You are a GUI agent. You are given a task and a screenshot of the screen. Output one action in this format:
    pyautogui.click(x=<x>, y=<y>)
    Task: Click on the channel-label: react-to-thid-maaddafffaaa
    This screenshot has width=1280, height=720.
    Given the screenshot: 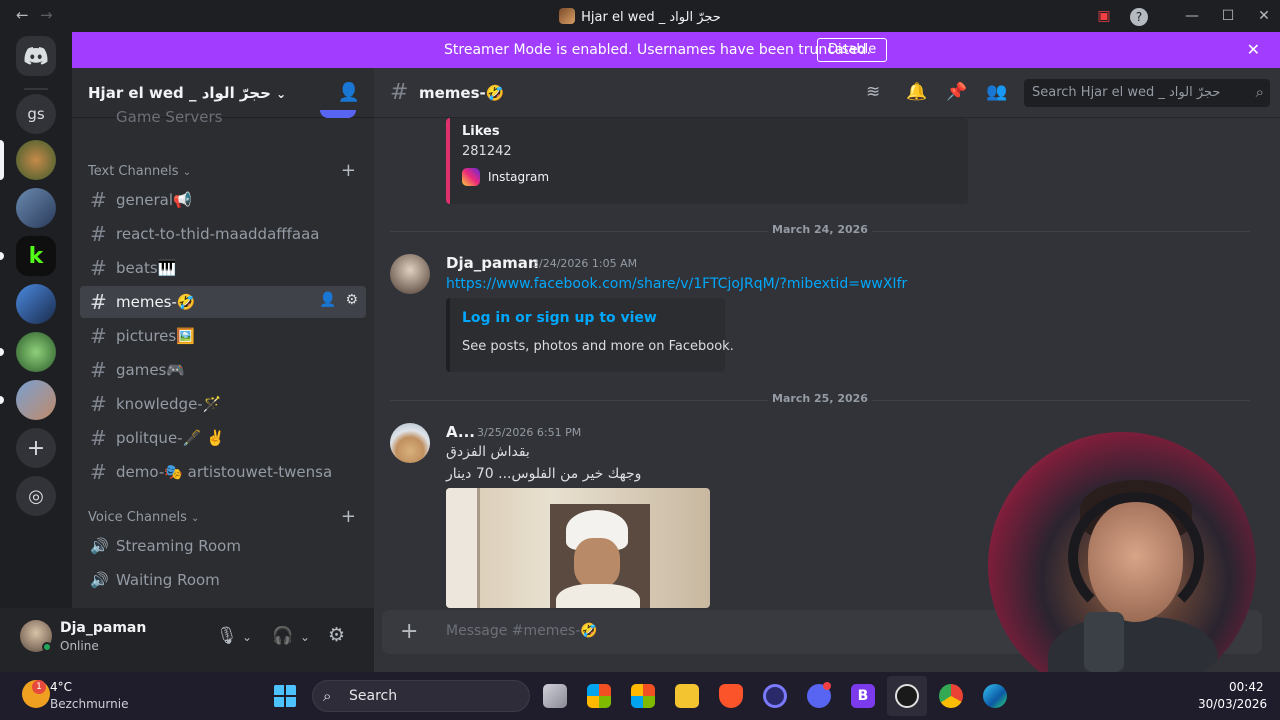 What is the action you would take?
    pyautogui.click(x=218, y=234)
    